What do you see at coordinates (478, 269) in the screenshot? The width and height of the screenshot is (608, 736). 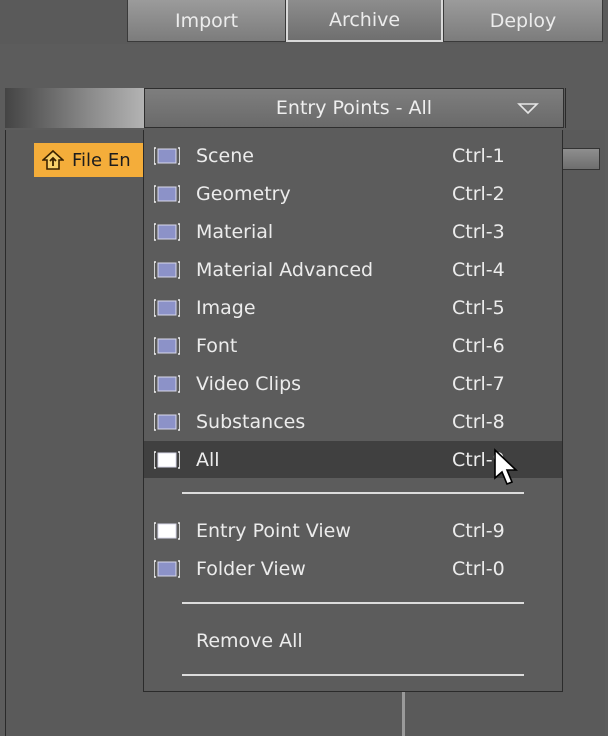 I see `menu-item-shortcut: Ctrl-4` at bounding box center [478, 269].